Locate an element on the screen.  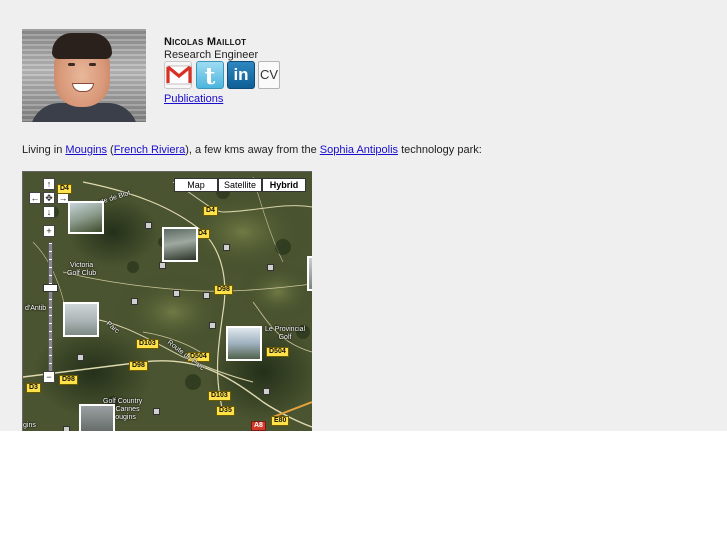
place-label: Victoria Golf Club is located at coordinates (82, 269).